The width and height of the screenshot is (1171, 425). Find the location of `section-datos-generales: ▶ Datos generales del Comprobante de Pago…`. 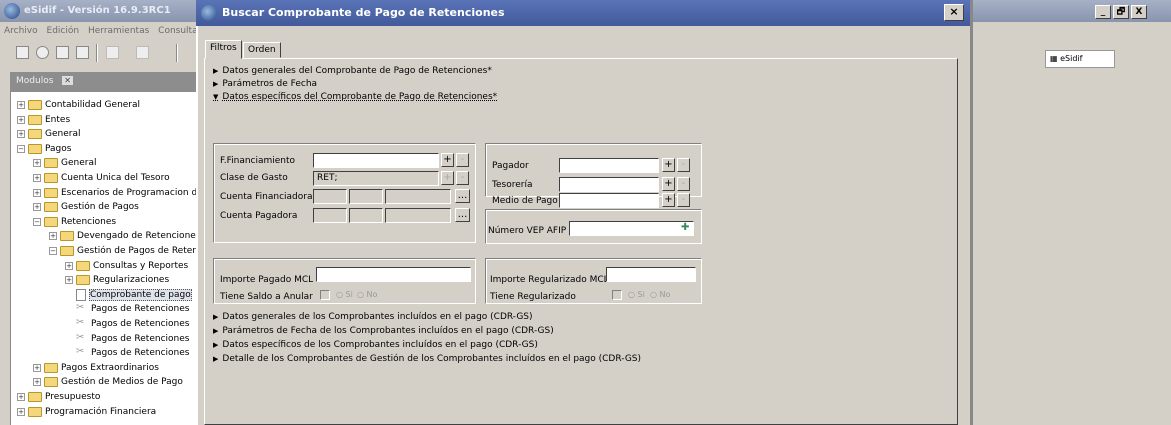

section-datos-generales: ▶ Datos generales del Comprobante de Pago… is located at coordinates (352, 71).